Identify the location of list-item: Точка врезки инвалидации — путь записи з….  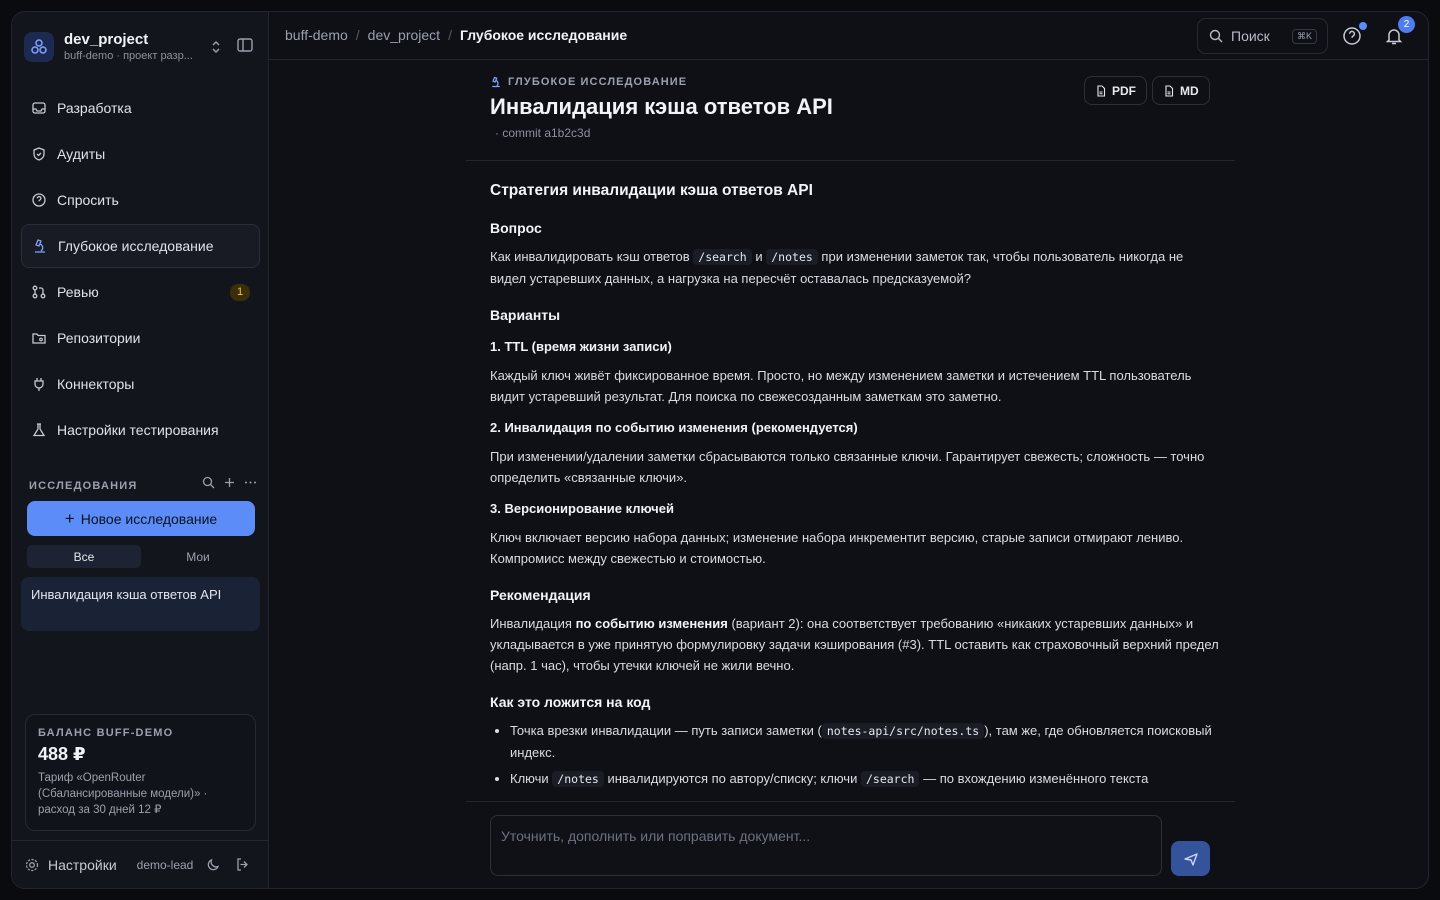
(865, 741).